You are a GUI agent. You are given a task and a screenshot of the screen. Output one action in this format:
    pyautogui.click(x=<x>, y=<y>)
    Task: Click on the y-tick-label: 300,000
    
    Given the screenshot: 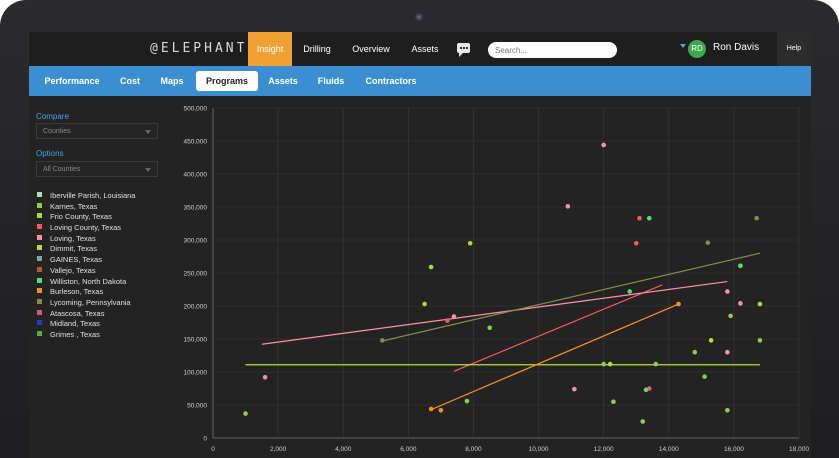 What is the action you would take?
    pyautogui.click(x=196, y=241)
    